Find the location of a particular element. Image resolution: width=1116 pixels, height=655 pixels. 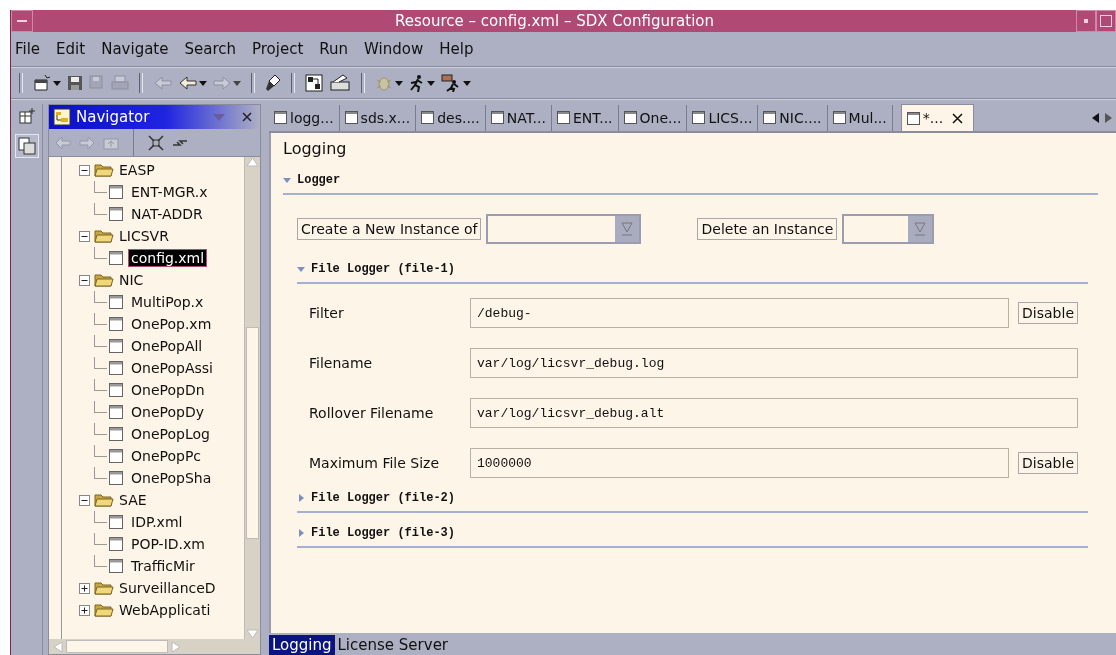

section-title: File Logger (file-2) is located at coordinates (383, 498).